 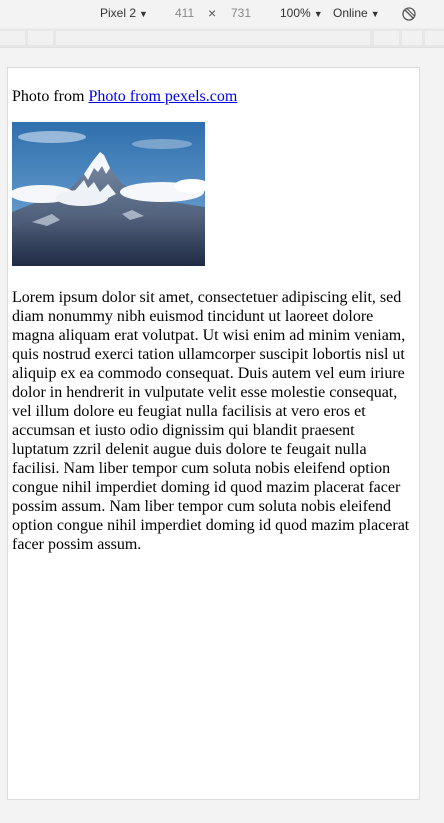 I want to click on device-select: Pixel 2 ▼, so click(x=124, y=13).